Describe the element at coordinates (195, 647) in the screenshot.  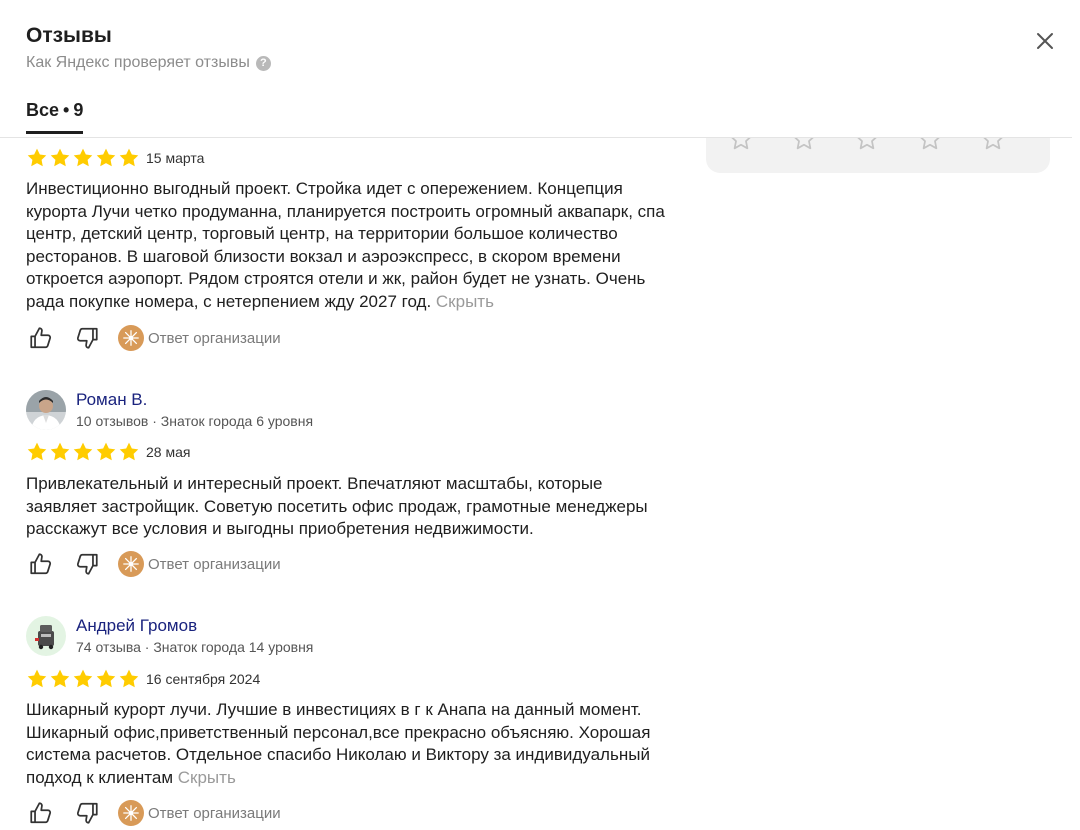
I see `author-meta: 74 отзыва · Знаток города 14 уровня` at that location.